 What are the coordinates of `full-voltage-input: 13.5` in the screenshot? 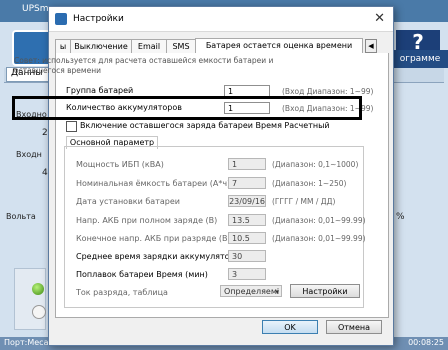 It's located at (247, 220).